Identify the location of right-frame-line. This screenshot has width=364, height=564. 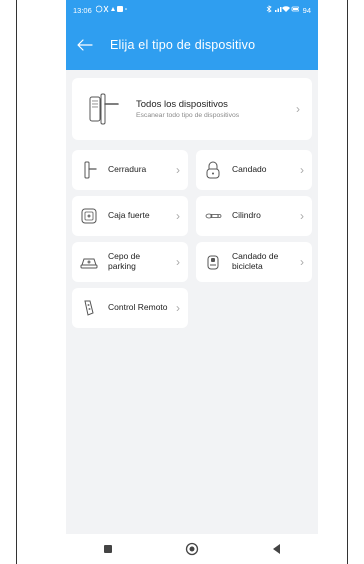
(347, 282).